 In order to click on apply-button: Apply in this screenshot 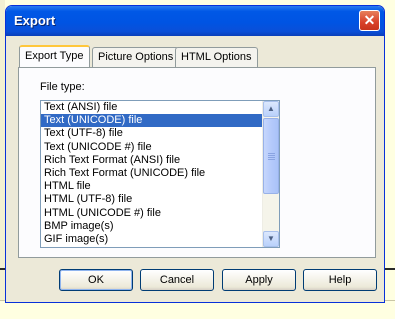, I will do `click(259, 280)`.